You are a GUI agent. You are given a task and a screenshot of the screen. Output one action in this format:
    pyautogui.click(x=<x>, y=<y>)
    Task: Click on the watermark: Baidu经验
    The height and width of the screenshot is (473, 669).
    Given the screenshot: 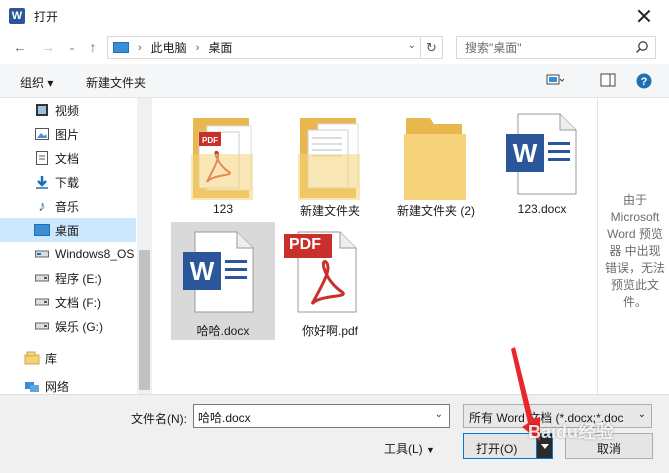 What is the action you would take?
    pyautogui.click(x=571, y=432)
    